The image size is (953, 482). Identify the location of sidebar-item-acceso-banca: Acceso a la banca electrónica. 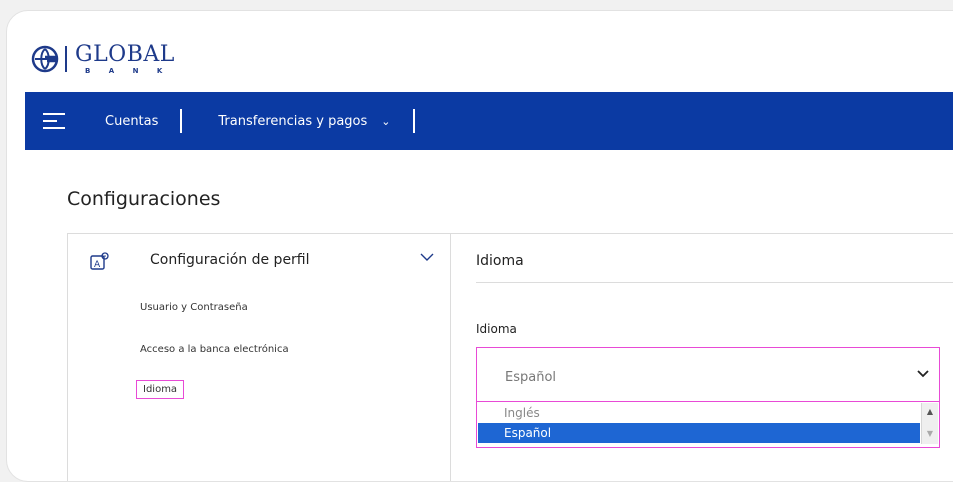
(214, 349).